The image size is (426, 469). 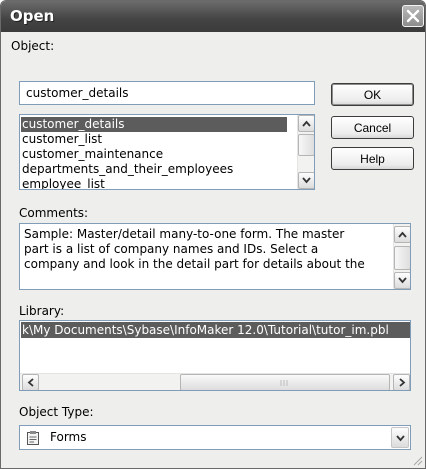 I want to click on list-item-customer-maintenance: customer_maintenance, so click(x=92, y=154).